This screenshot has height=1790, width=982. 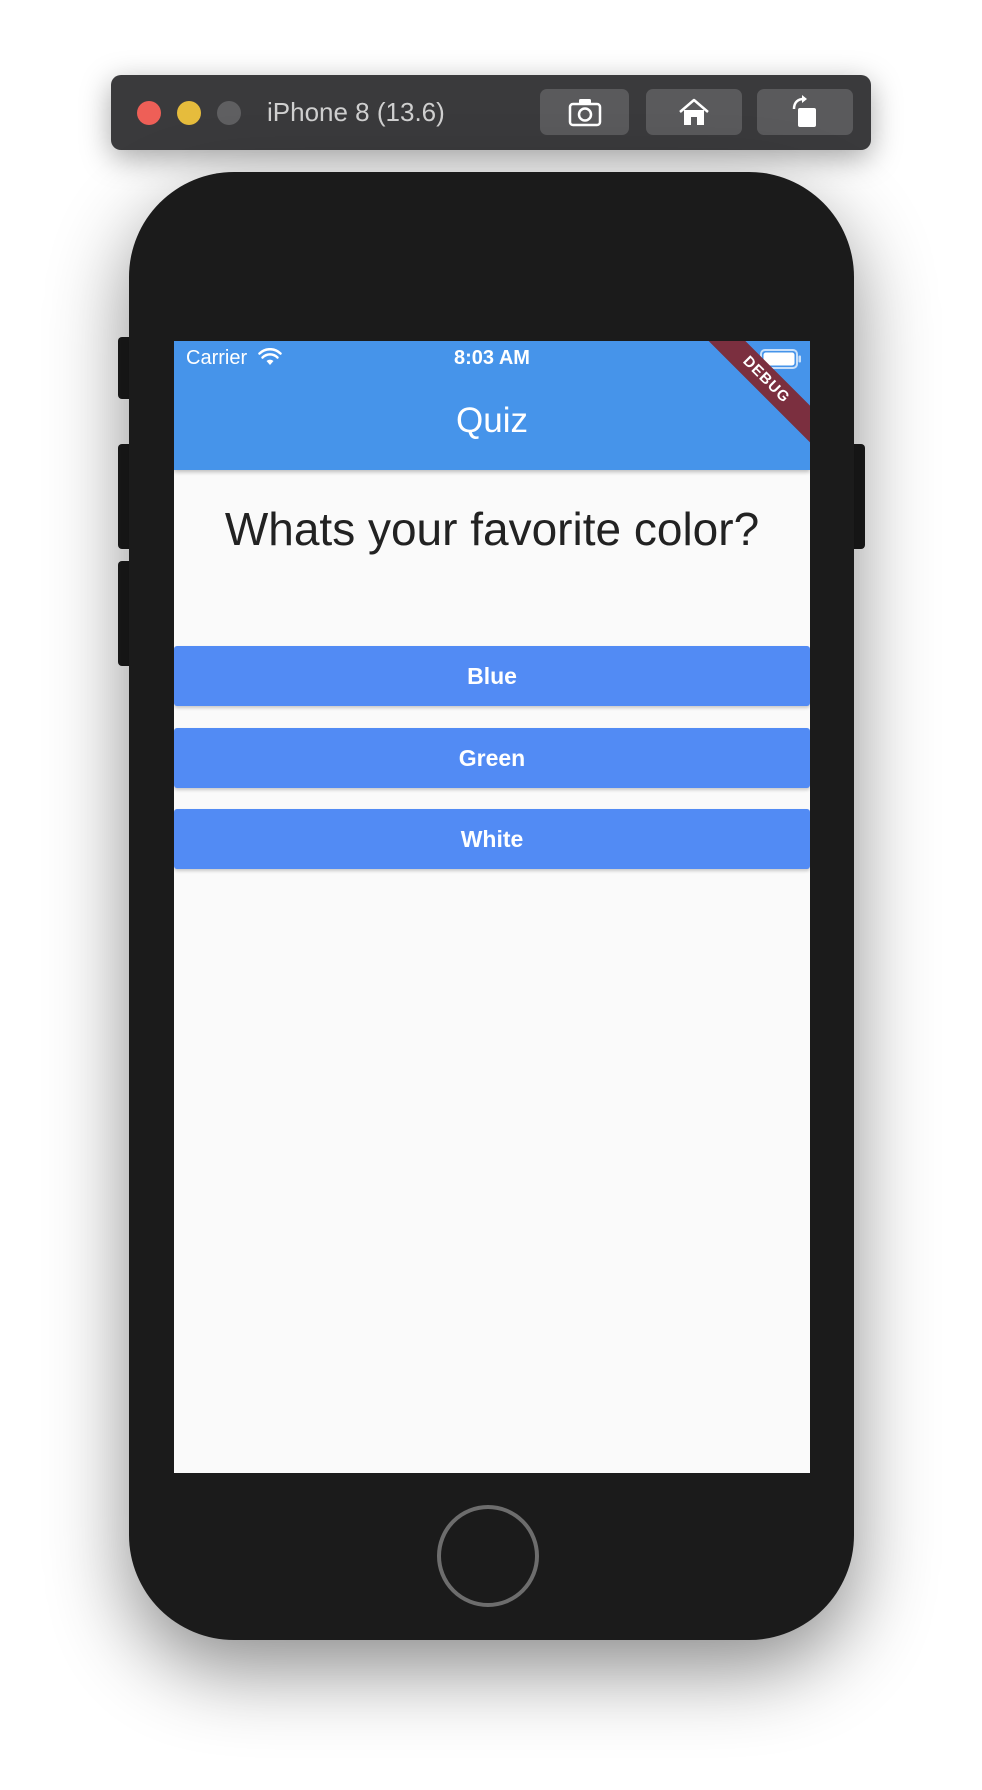 I want to click on simulator-title-bar: iPhone 8 (13.6), so click(x=491, y=112).